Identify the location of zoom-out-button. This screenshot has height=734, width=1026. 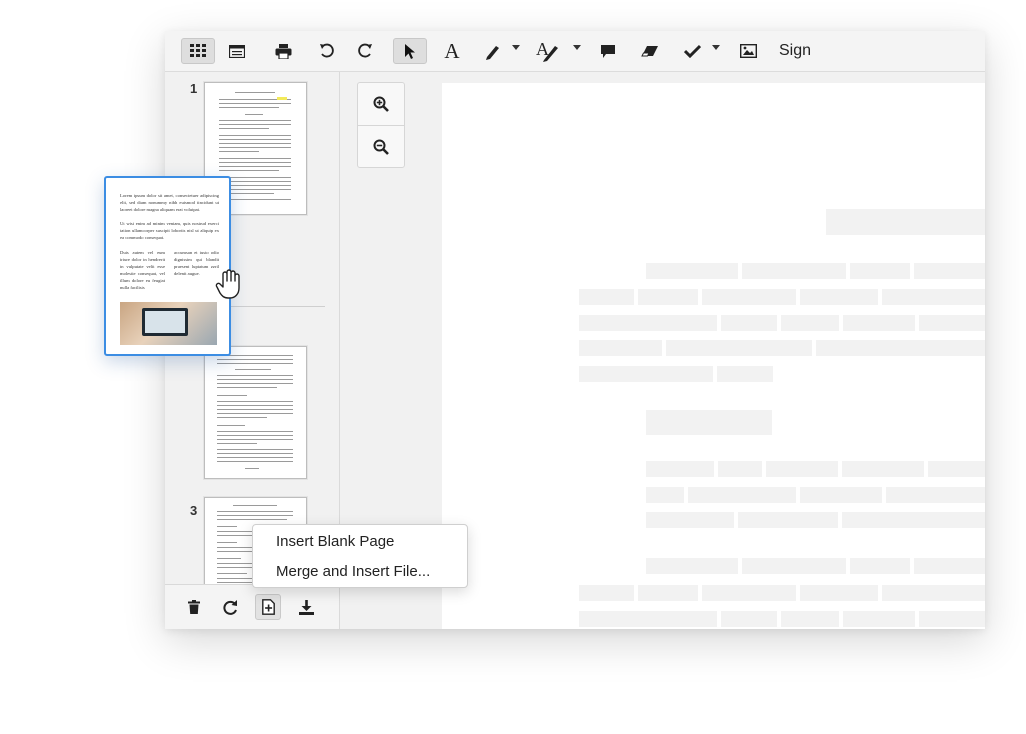
(381, 146).